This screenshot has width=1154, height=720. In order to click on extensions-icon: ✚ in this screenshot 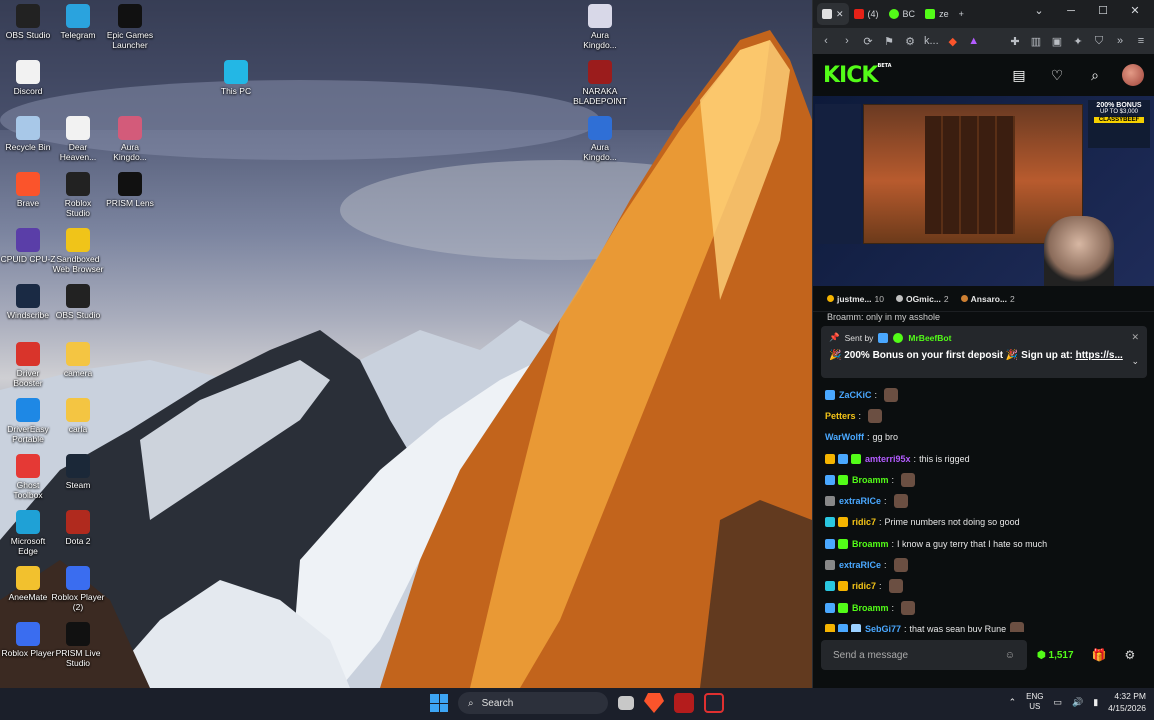, I will do `click(1015, 41)`.